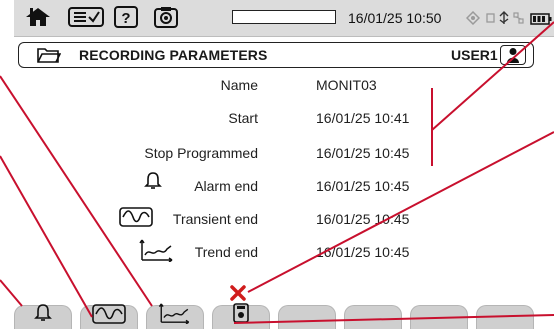 Image resolution: width=554 pixels, height=329 pixels. What do you see at coordinates (363, 118) in the screenshot?
I see `start-value: 16/01/25 10:41` at bounding box center [363, 118].